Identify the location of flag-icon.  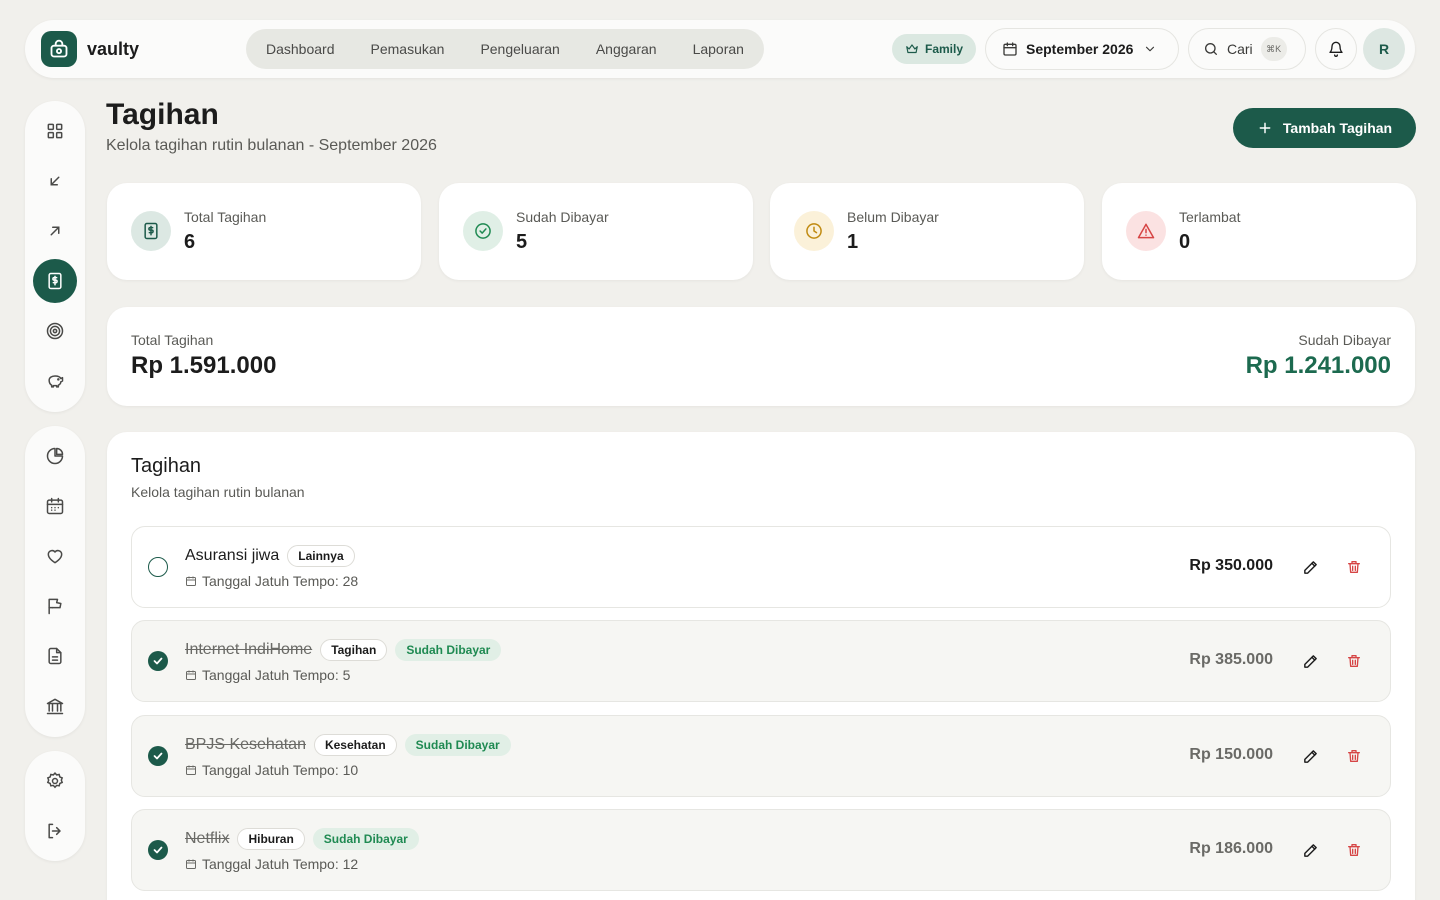
(55, 606).